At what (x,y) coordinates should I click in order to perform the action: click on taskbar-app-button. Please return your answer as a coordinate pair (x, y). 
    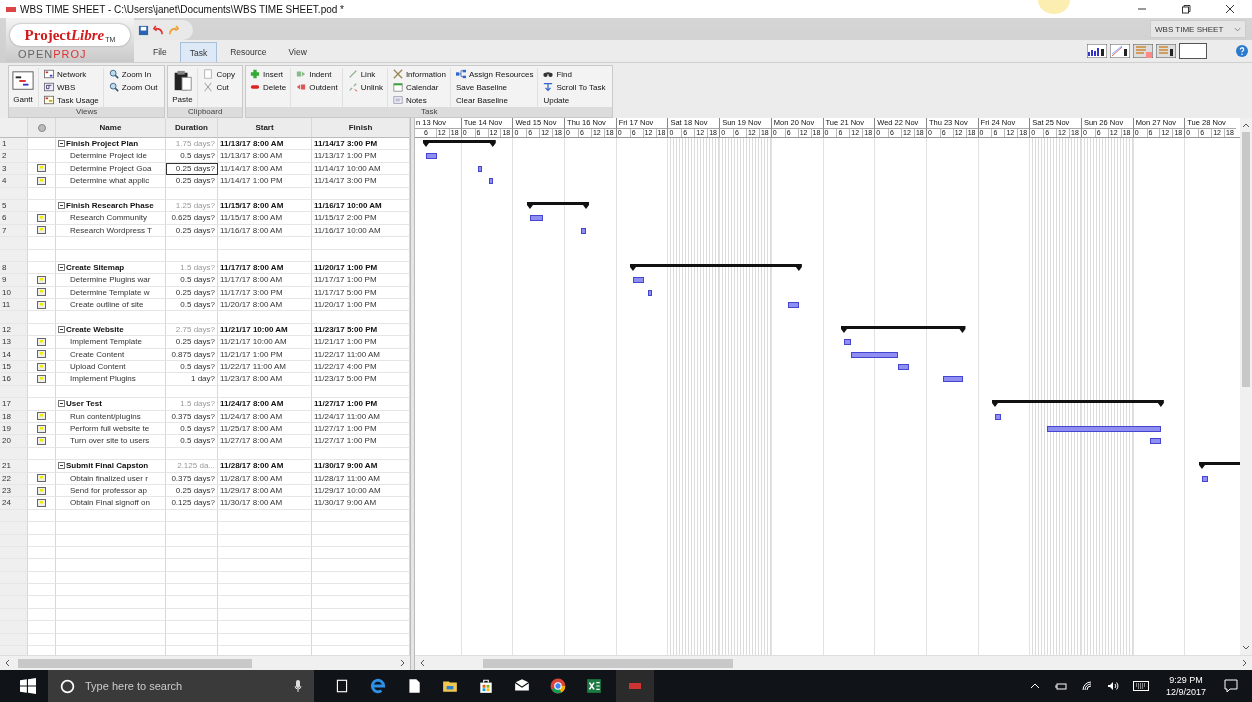
    Looking at the image, I should click on (635, 686).